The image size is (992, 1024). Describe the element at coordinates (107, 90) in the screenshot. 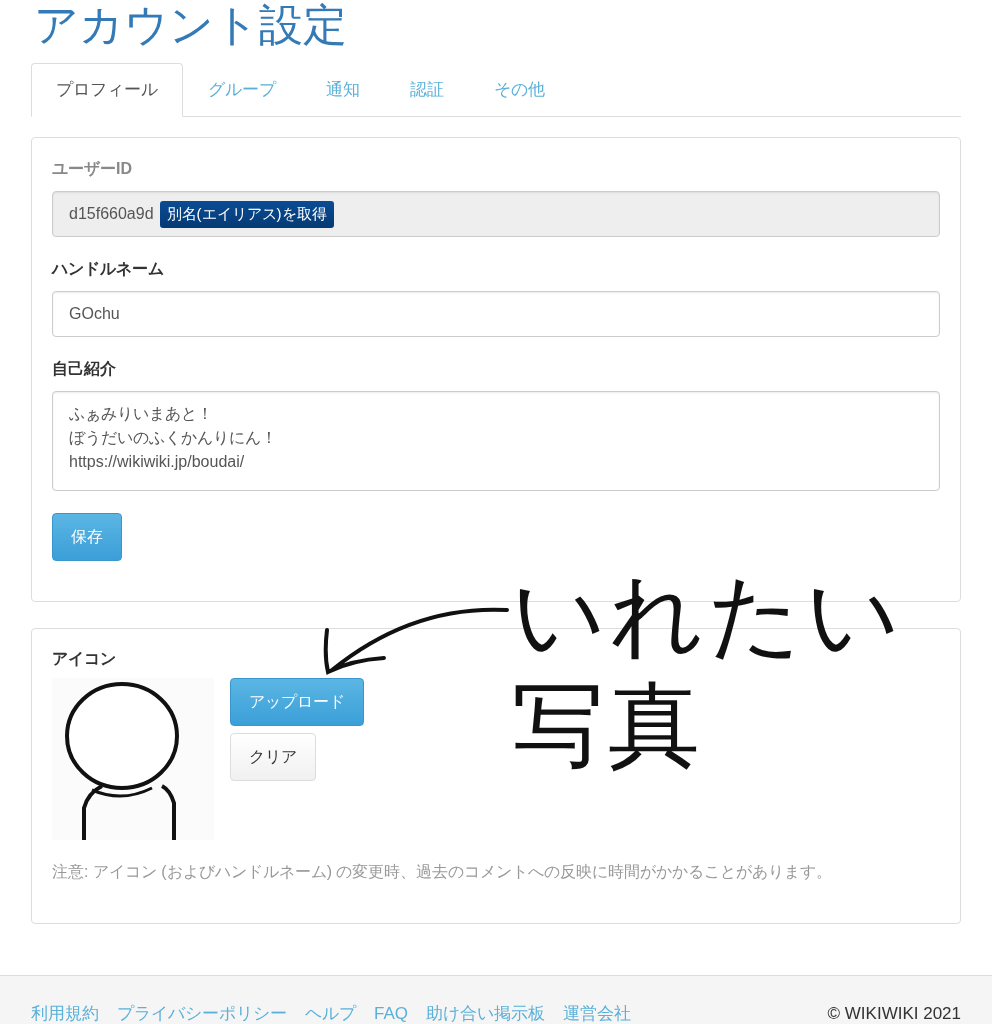

I see `tab: プロフィール` at that location.